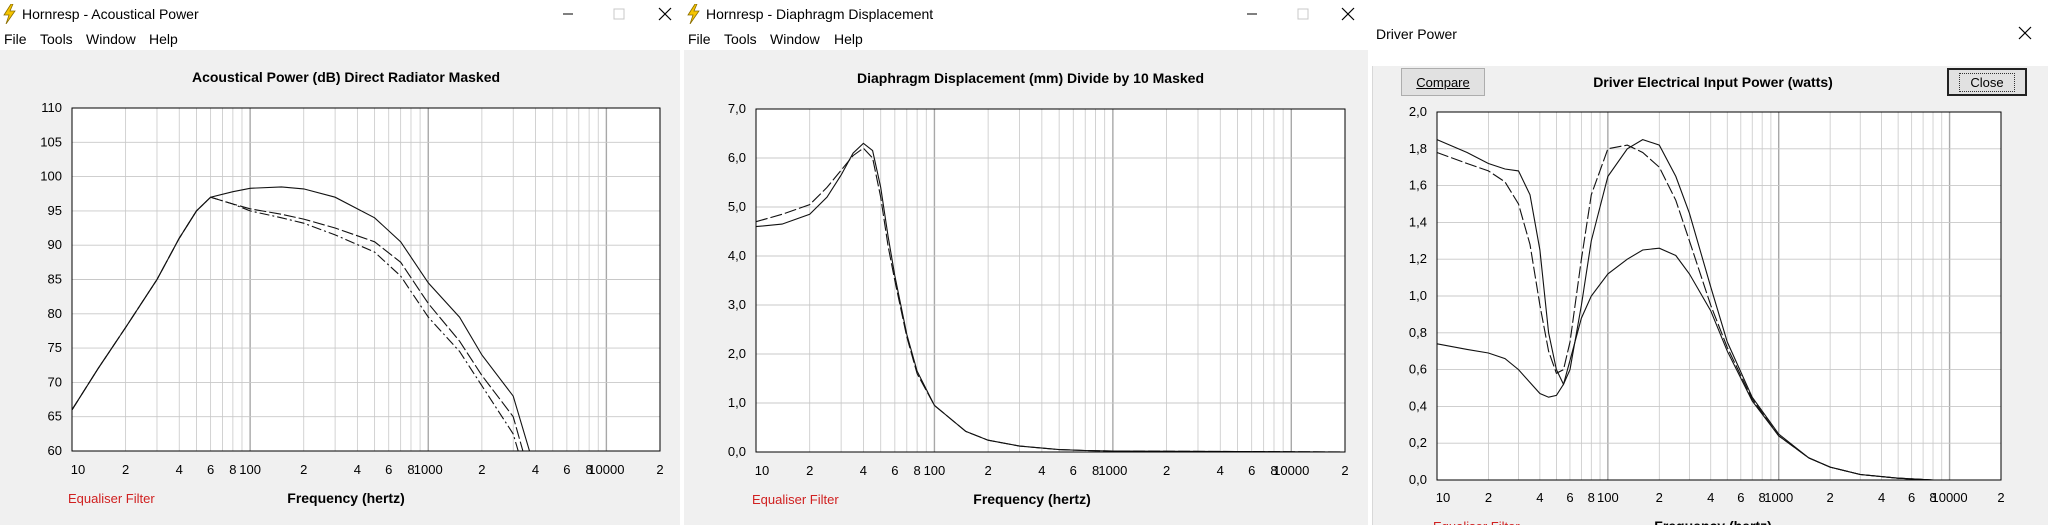  I want to click on window-title: Driver Power, so click(1416, 34).